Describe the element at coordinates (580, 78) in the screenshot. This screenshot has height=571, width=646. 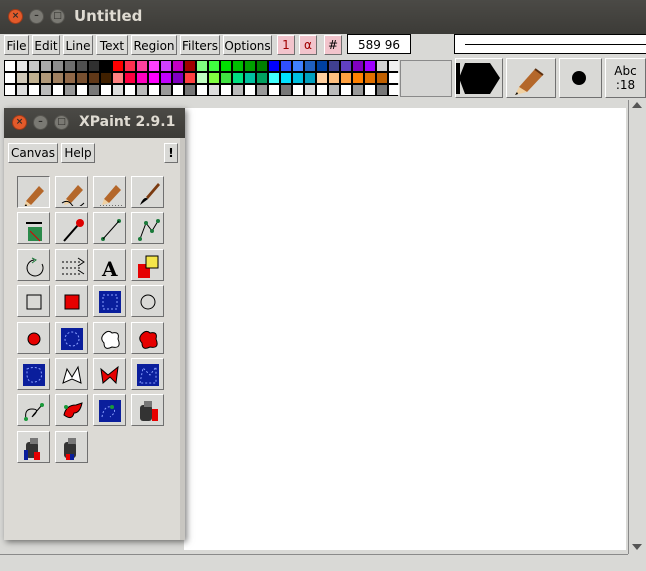
I see `brush-size-box` at that location.